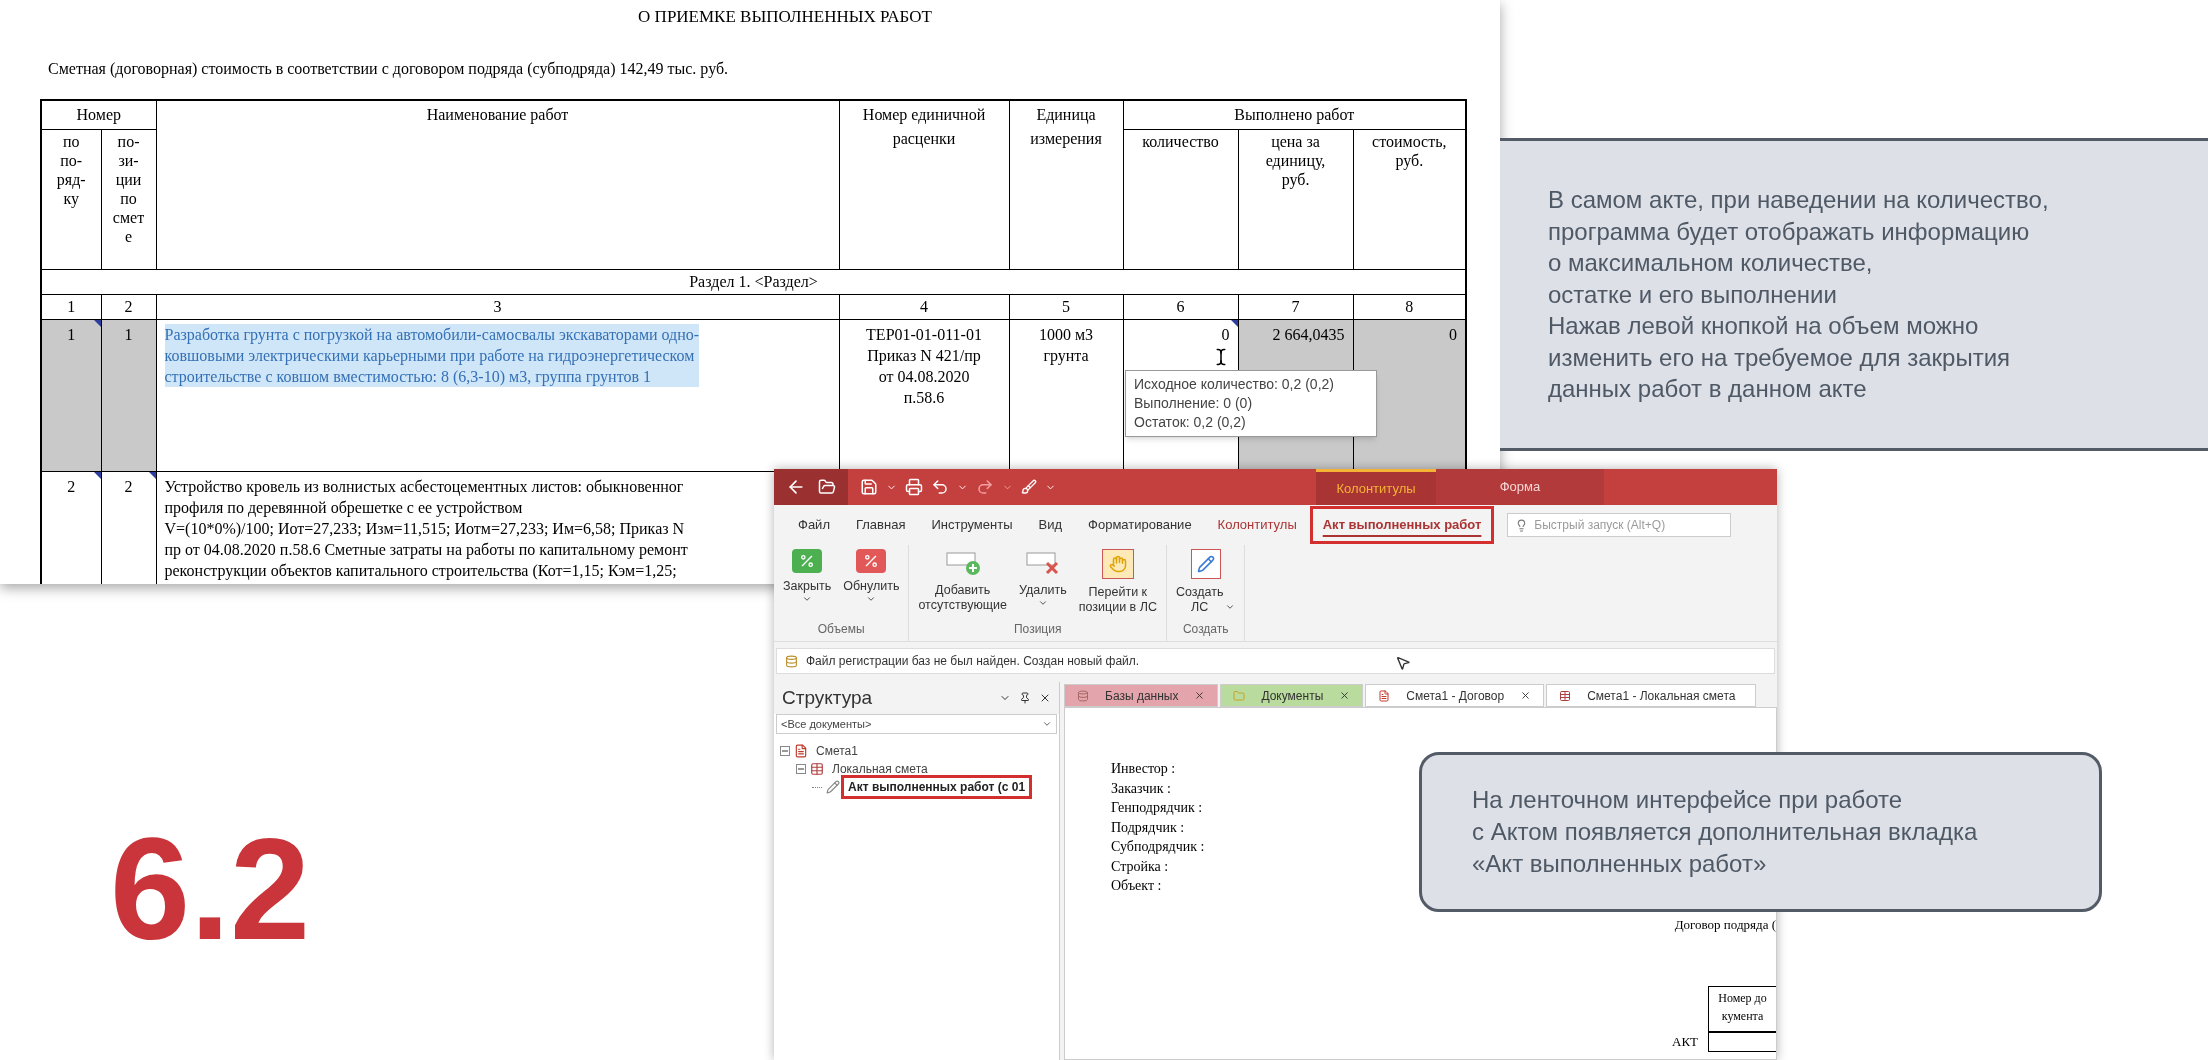 This screenshot has width=2208, height=1060. What do you see at coordinates (1066, 184) in the screenshot?
I see `column-header: Единица измерения` at bounding box center [1066, 184].